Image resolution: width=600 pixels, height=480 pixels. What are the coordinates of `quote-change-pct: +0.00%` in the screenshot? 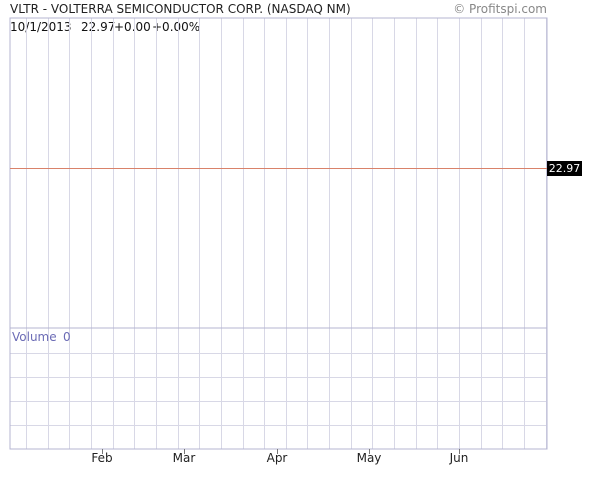 It's located at (176, 27).